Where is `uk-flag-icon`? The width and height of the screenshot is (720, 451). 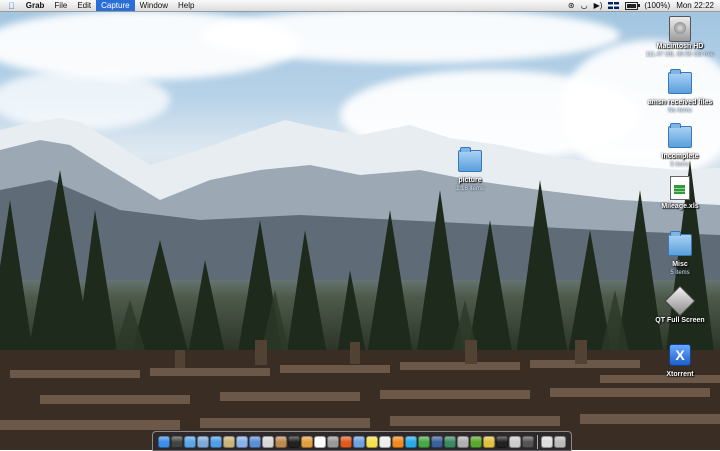
uk-flag-icon is located at coordinates (614, 5).